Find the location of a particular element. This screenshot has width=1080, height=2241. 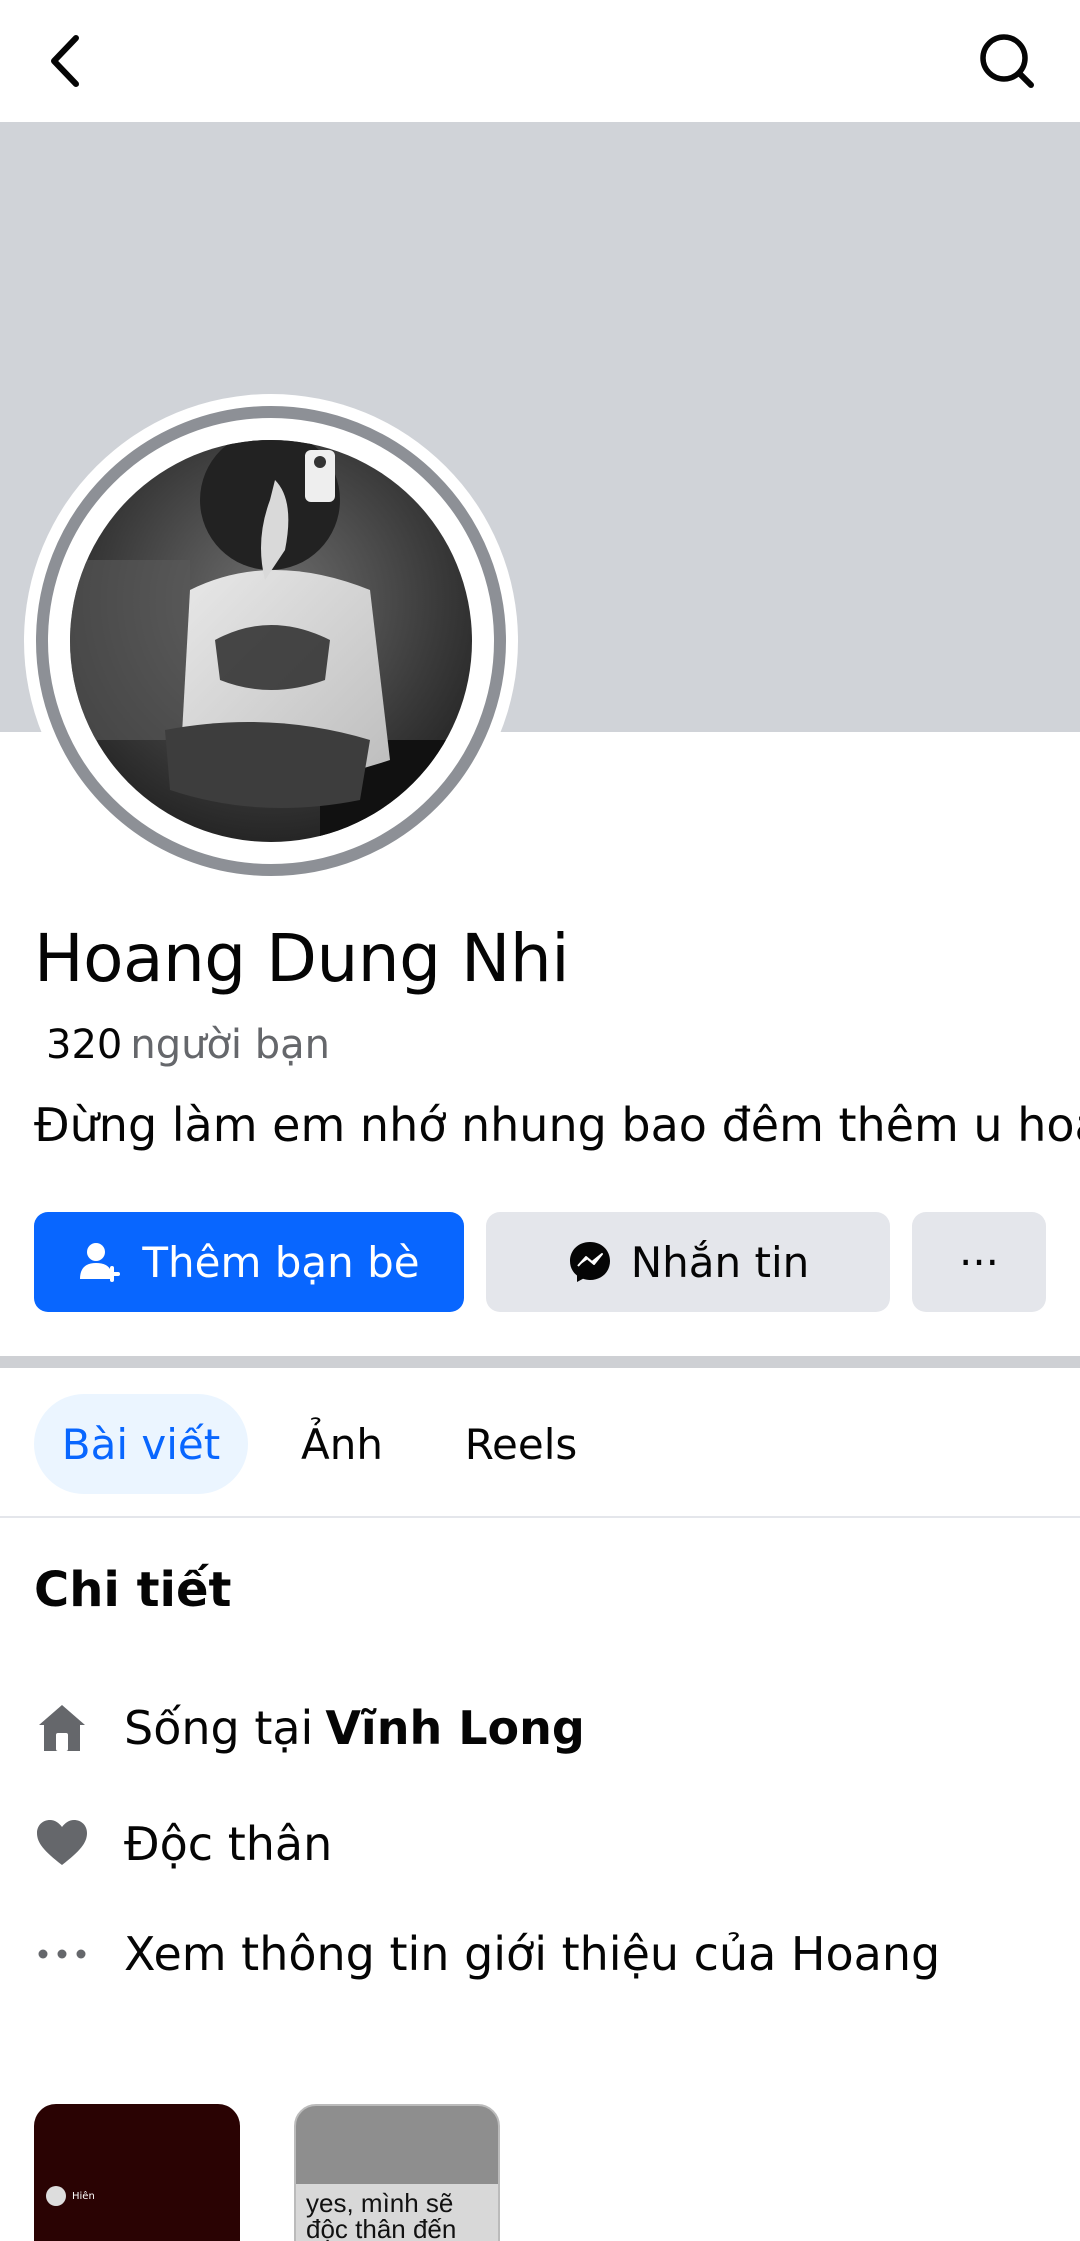

profile-picture-ring is located at coordinates (271, 641).